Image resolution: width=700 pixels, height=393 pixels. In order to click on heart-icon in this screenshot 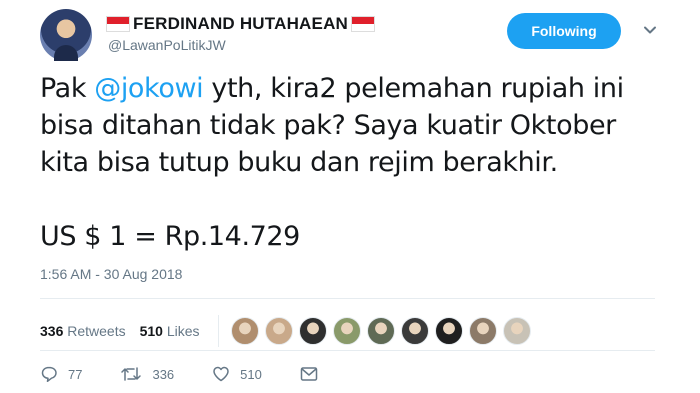, I will do `click(221, 374)`.